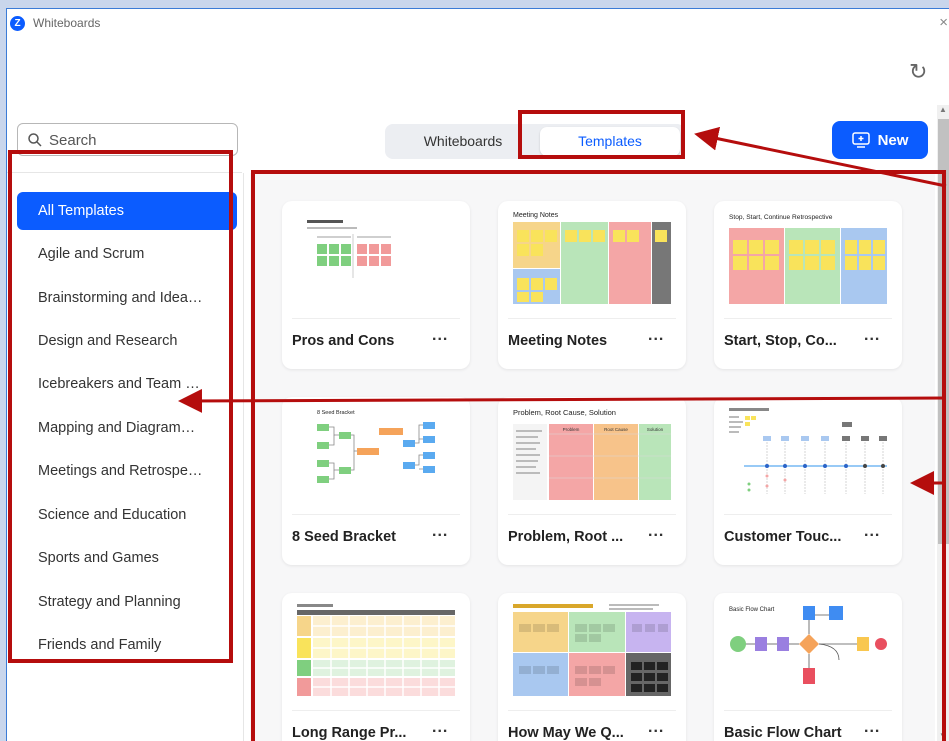 This screenshot has width=949, height=741. What do you see at coordinates (893, 140) in the screenshot?
I see `new-button-label: New` at bounding box center [893, 140].